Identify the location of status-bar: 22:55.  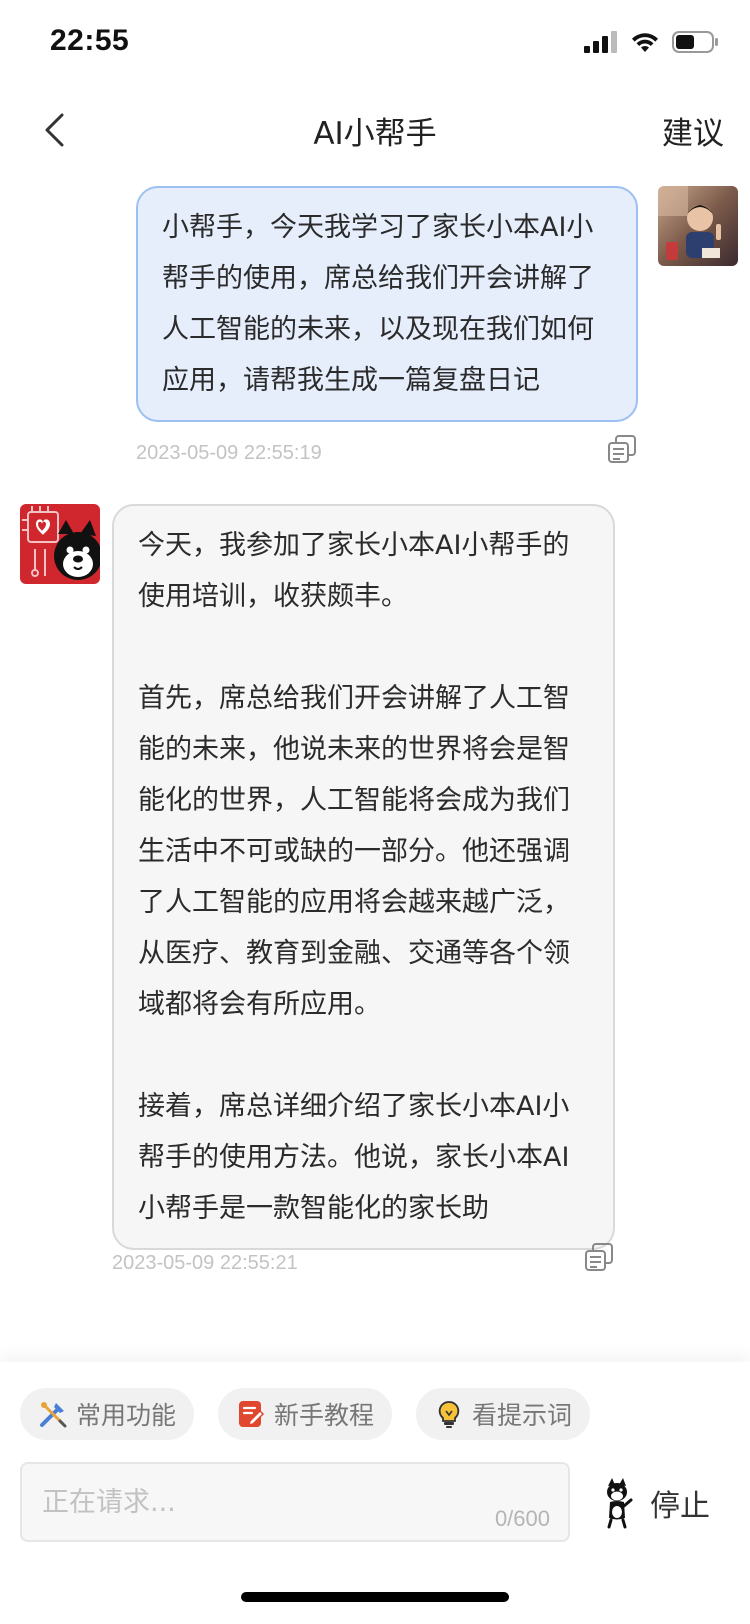
(375, 45).